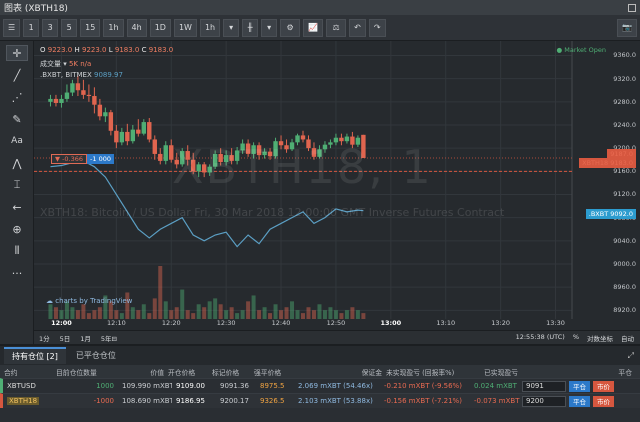  Describe the element at coordinates (290, 27) in the screenshot. I see `settings-gear-icon: ⚙` at that location.